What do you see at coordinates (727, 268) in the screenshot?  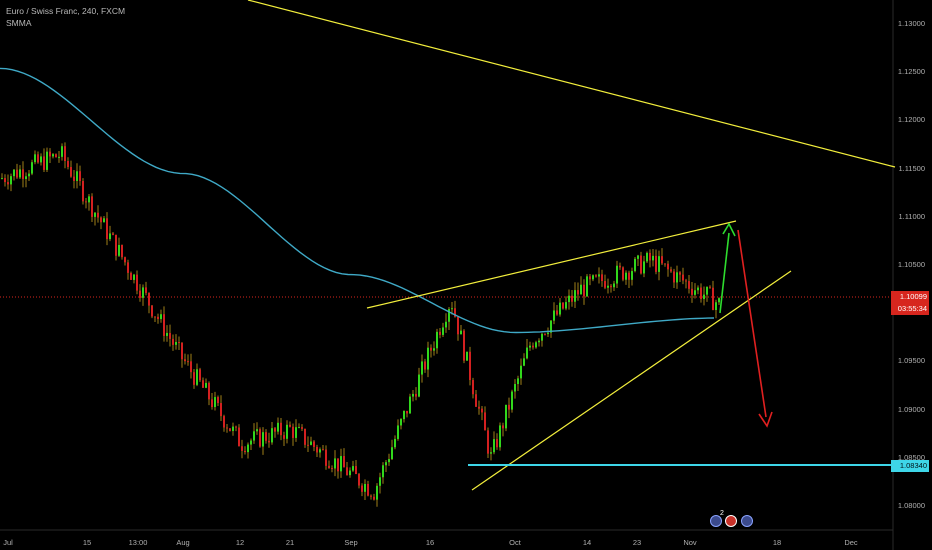 I see `up-arrow` at bounding box center [727, 268].